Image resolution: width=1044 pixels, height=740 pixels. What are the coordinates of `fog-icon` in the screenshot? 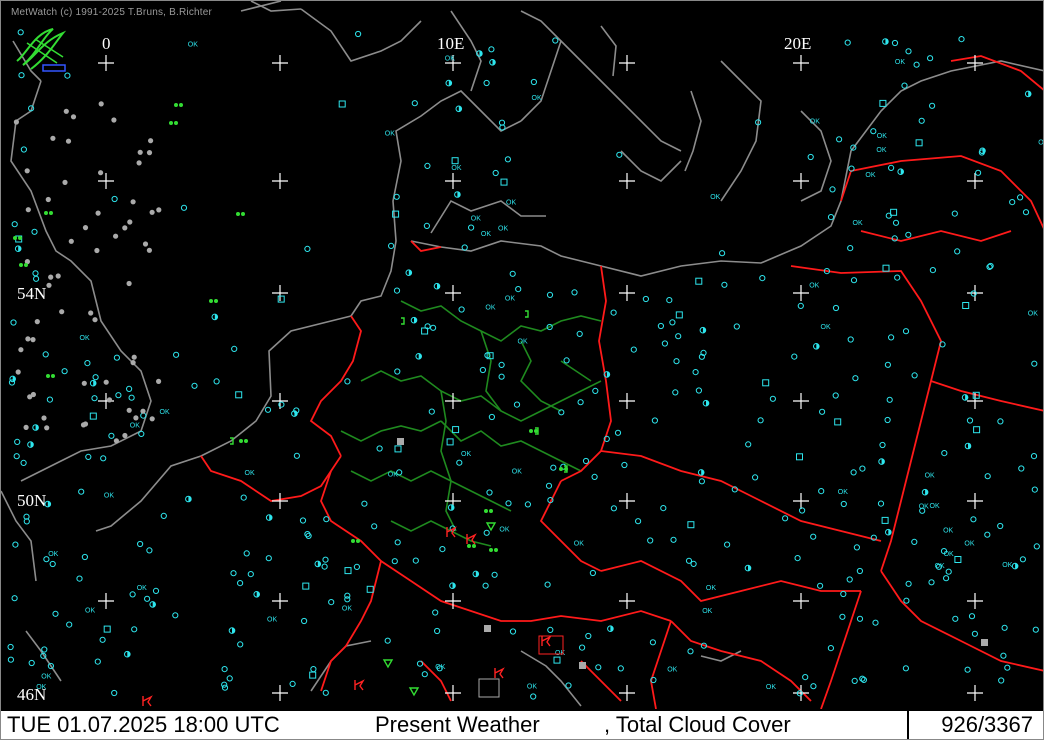 It's located at (400, 441).